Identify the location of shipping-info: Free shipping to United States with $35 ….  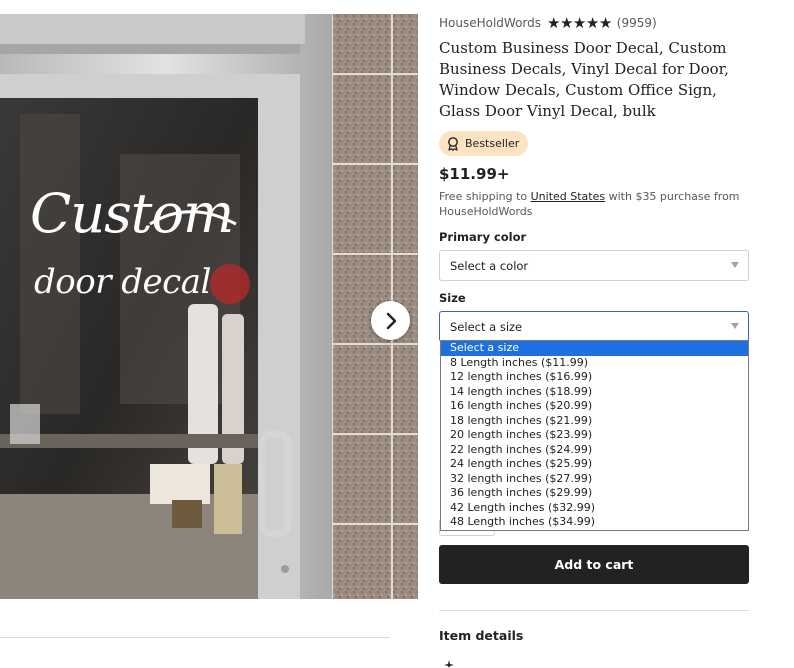
(594, 204).